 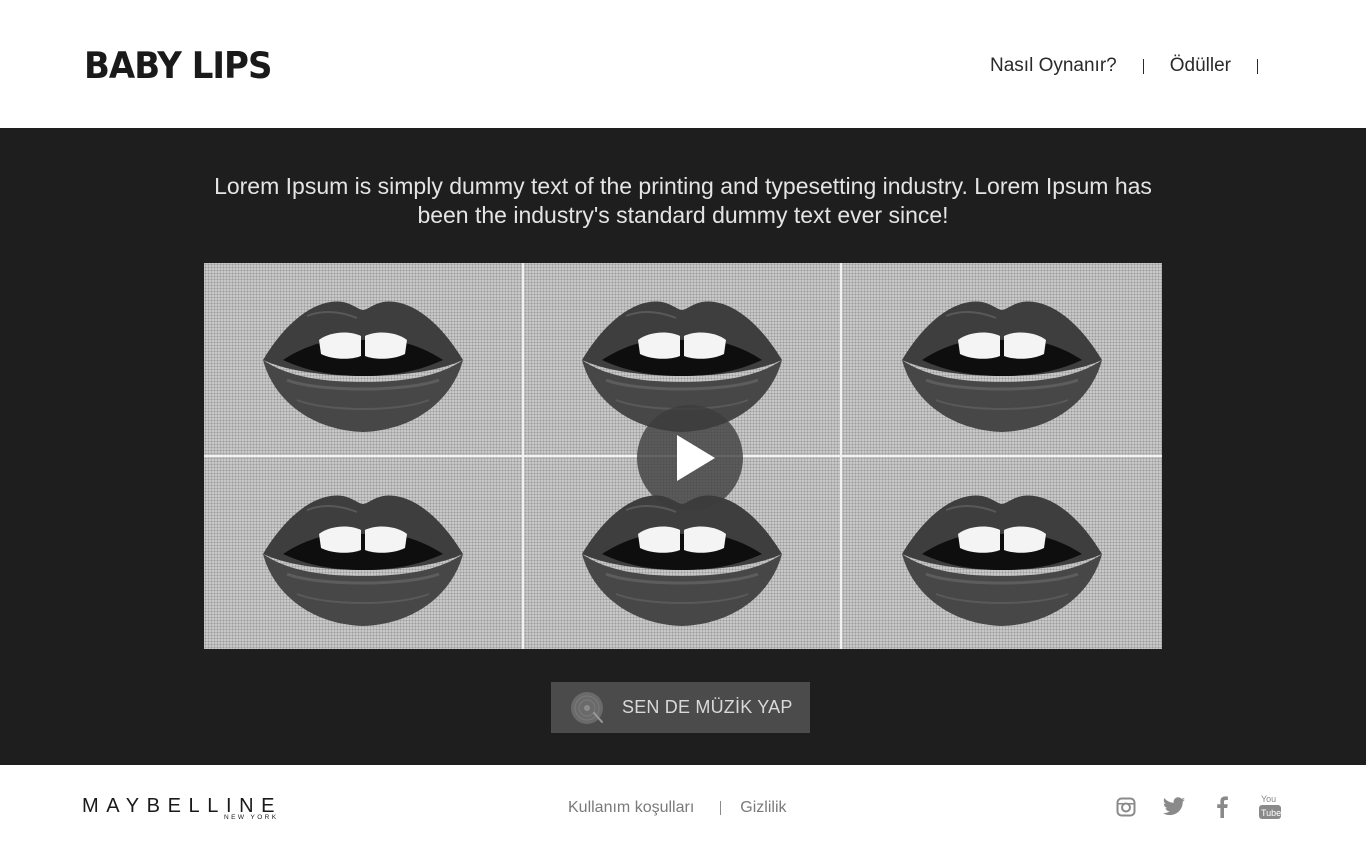 I want to click on svg-text: You, so click(x=1268, y=799).